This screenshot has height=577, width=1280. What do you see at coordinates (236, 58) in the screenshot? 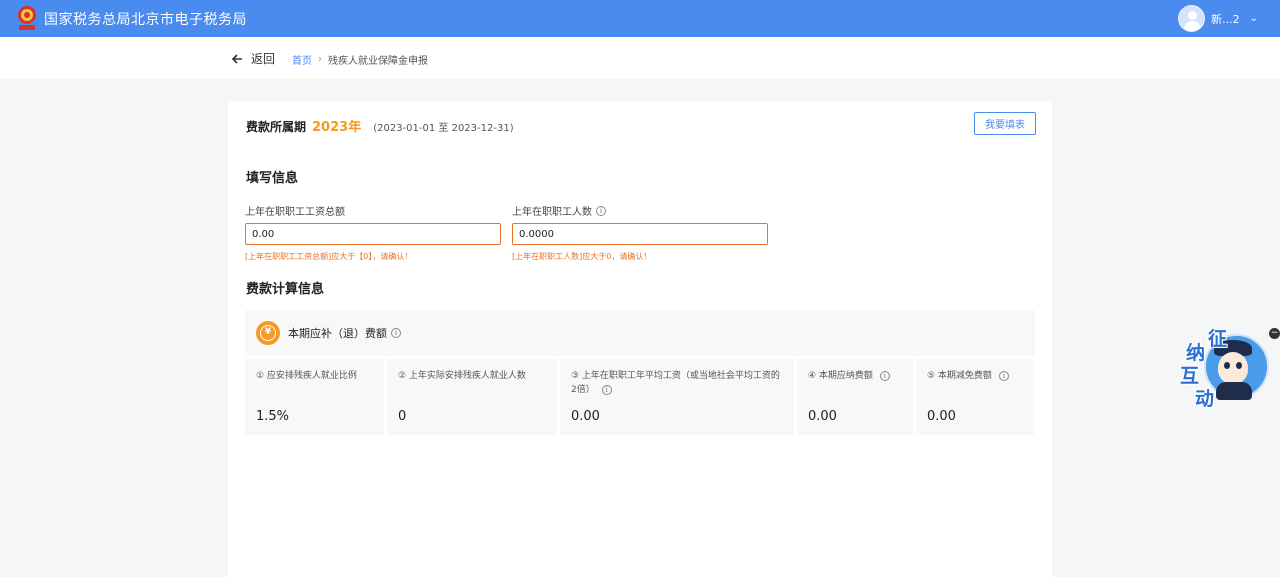
I see `arrow-left-icon` at bounding box center [236, 58].